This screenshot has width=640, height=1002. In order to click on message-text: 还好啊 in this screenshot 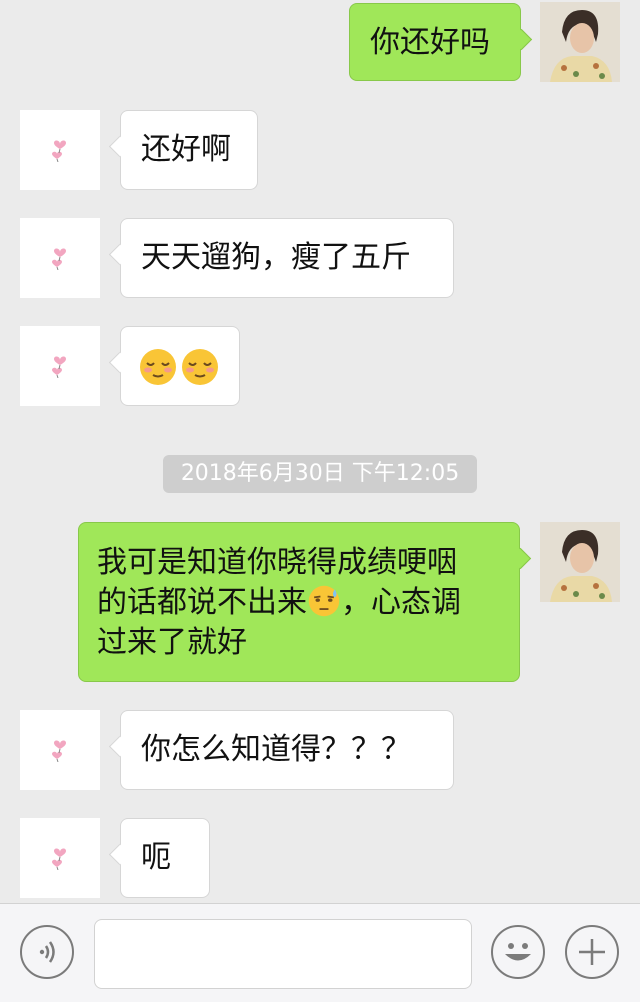, I will do `click(186, 149)`.